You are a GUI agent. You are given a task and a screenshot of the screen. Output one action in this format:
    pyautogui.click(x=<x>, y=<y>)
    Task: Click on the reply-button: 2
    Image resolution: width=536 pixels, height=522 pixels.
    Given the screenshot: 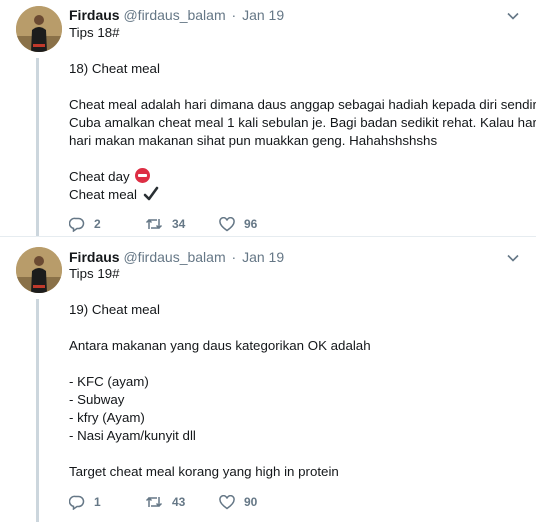 What is the action you would take?
    pyautogui.click(x=107, y=224)
    